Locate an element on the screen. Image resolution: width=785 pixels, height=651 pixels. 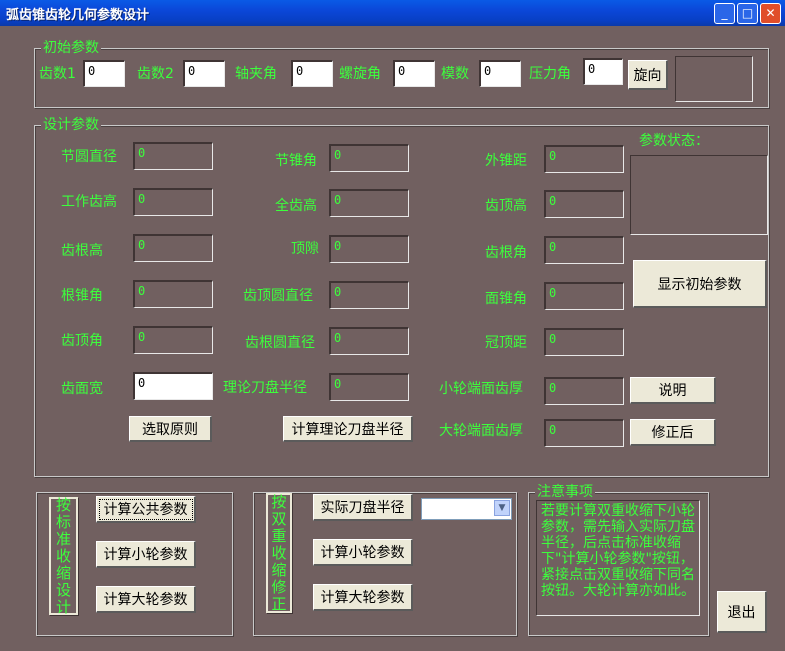
pressure-angle-label: 压力角 is located at coordinates (550, 74).